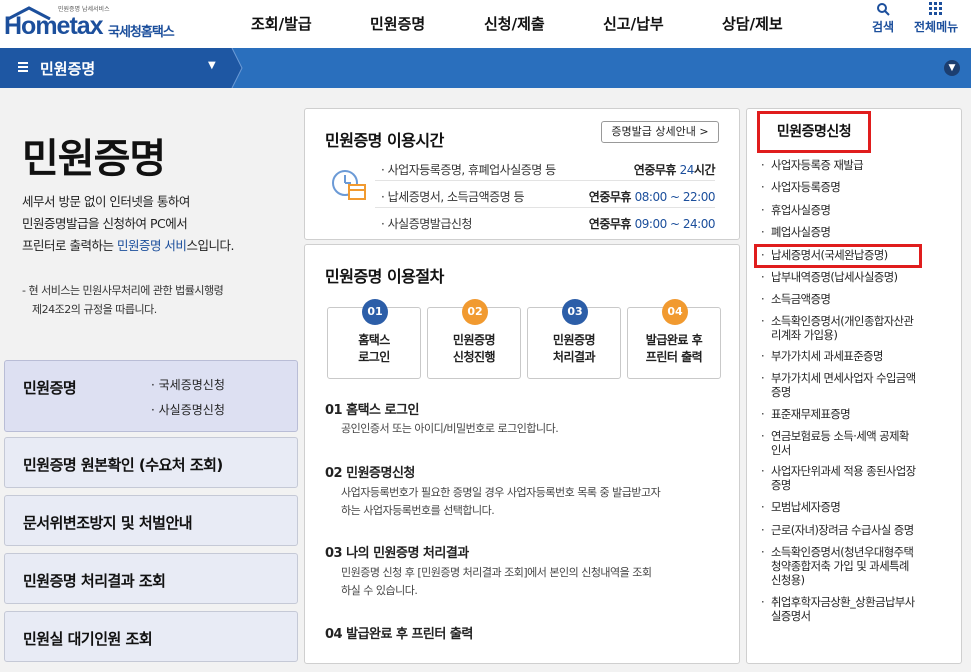 This screenshot has height=672, width=971. Describe the element at coordinates (188, 384) in the screenshot. I see `sub-link-national-tax-cert: · 국세증명신청` at that location.